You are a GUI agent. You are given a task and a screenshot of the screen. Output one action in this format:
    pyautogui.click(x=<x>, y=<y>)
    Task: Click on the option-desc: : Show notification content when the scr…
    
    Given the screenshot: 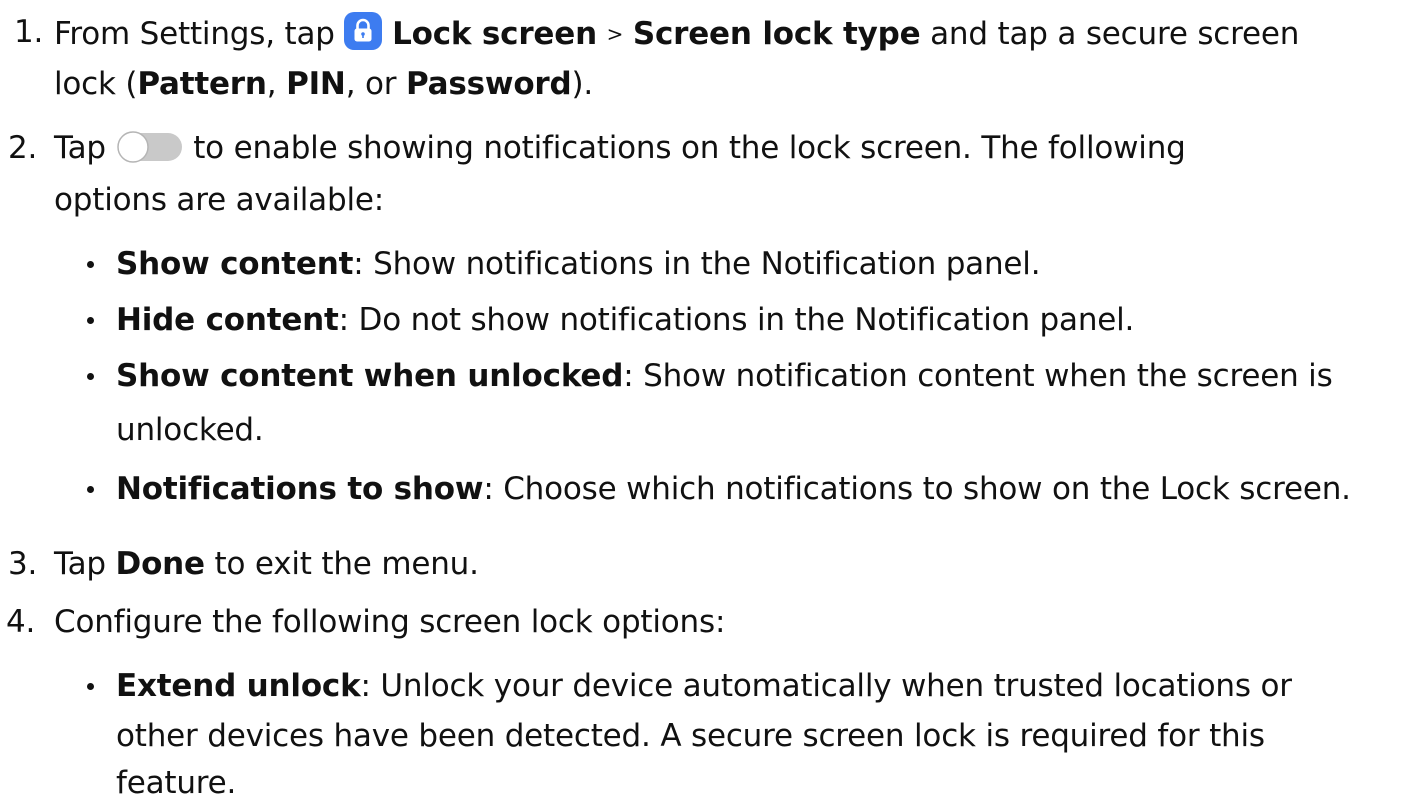 What is the action you would take?
    pyautogui.click(x=978, y=376)
    